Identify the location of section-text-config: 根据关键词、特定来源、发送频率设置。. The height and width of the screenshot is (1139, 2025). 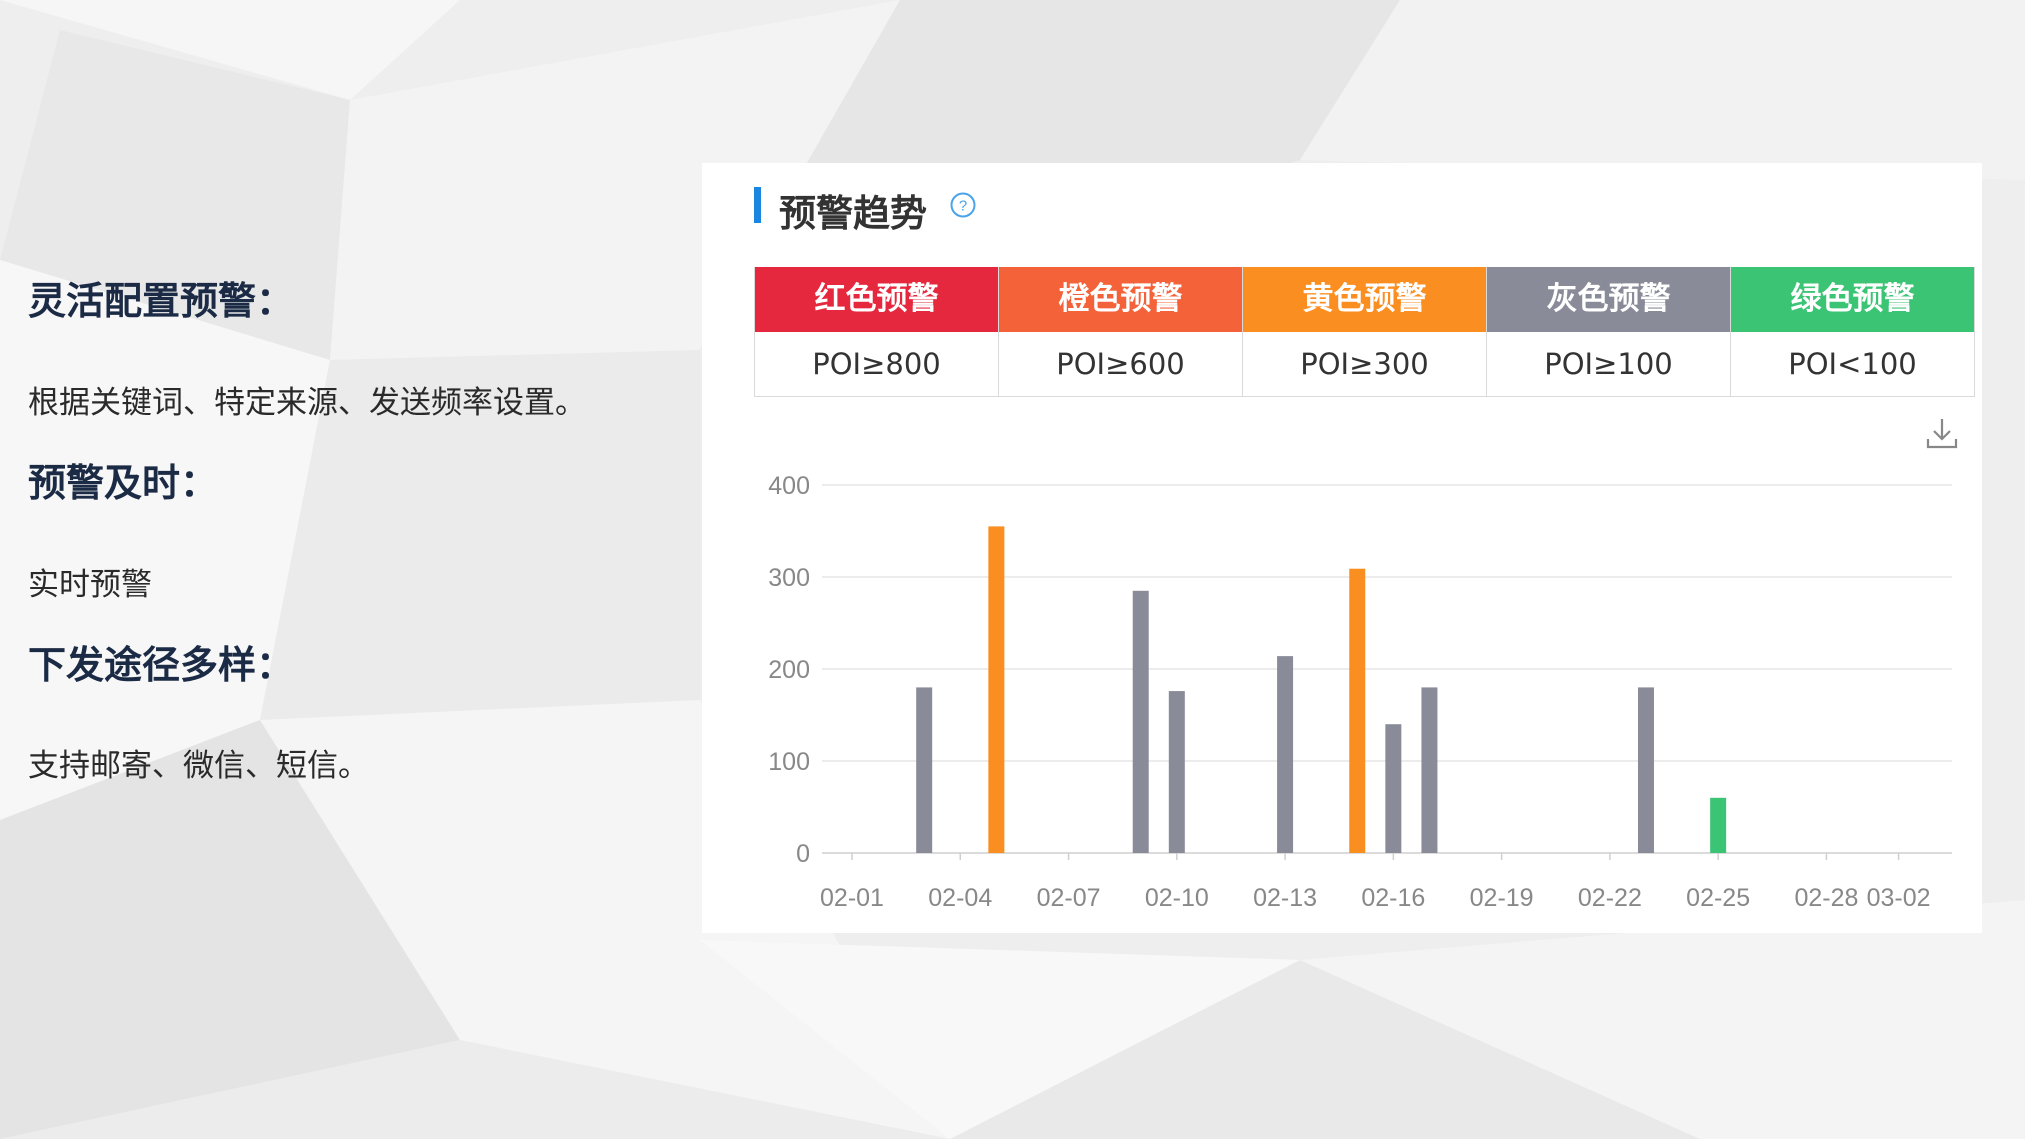
(307, 403).